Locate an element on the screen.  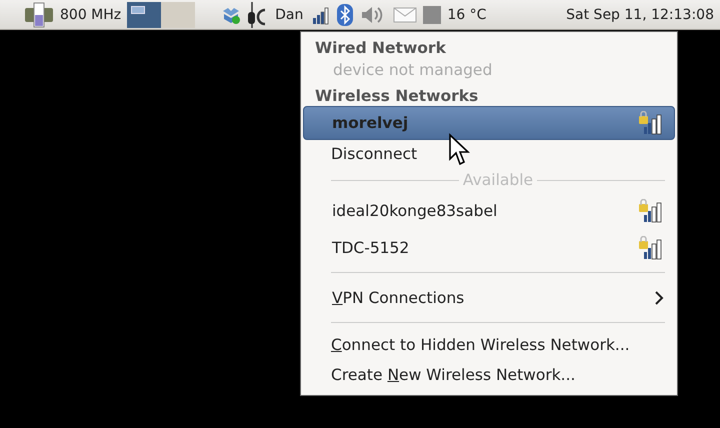
chevron-right-icon is located at coordinates (659, 297).